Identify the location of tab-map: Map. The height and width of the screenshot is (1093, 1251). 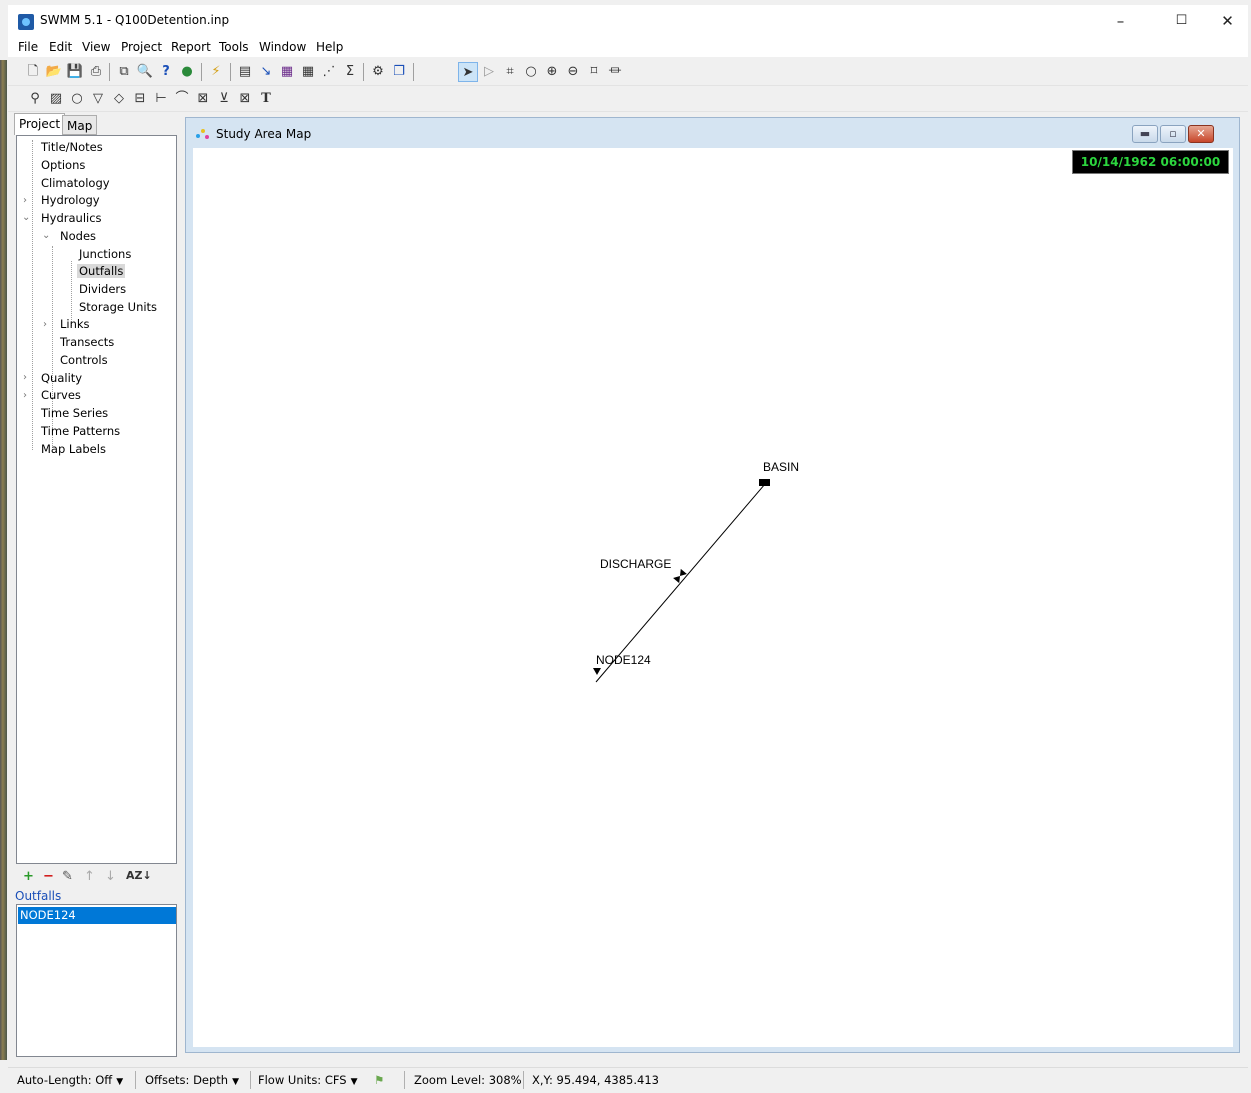
(80, 125).